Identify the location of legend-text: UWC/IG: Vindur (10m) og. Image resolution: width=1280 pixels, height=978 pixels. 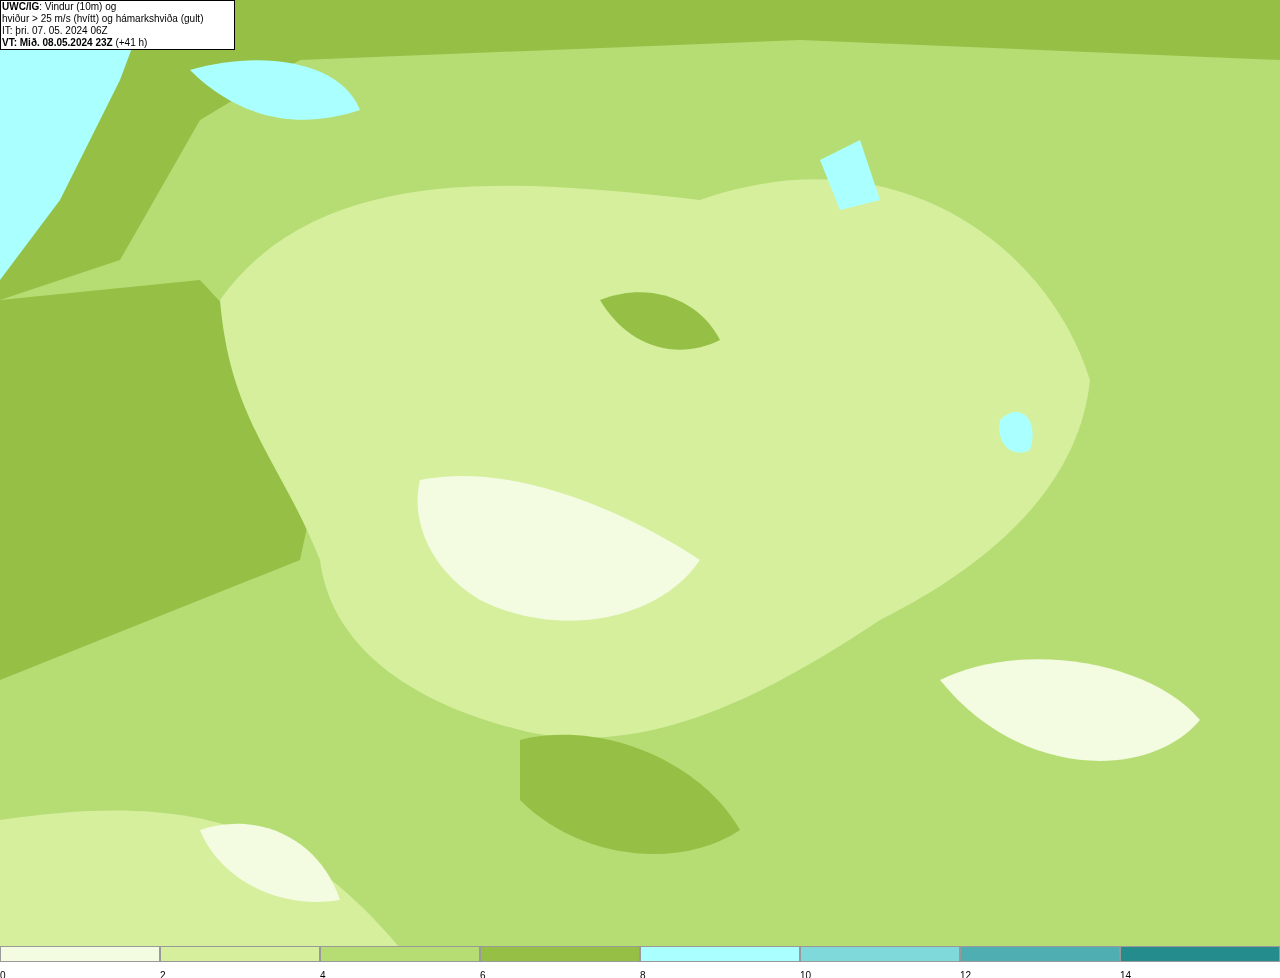
(60, 7).